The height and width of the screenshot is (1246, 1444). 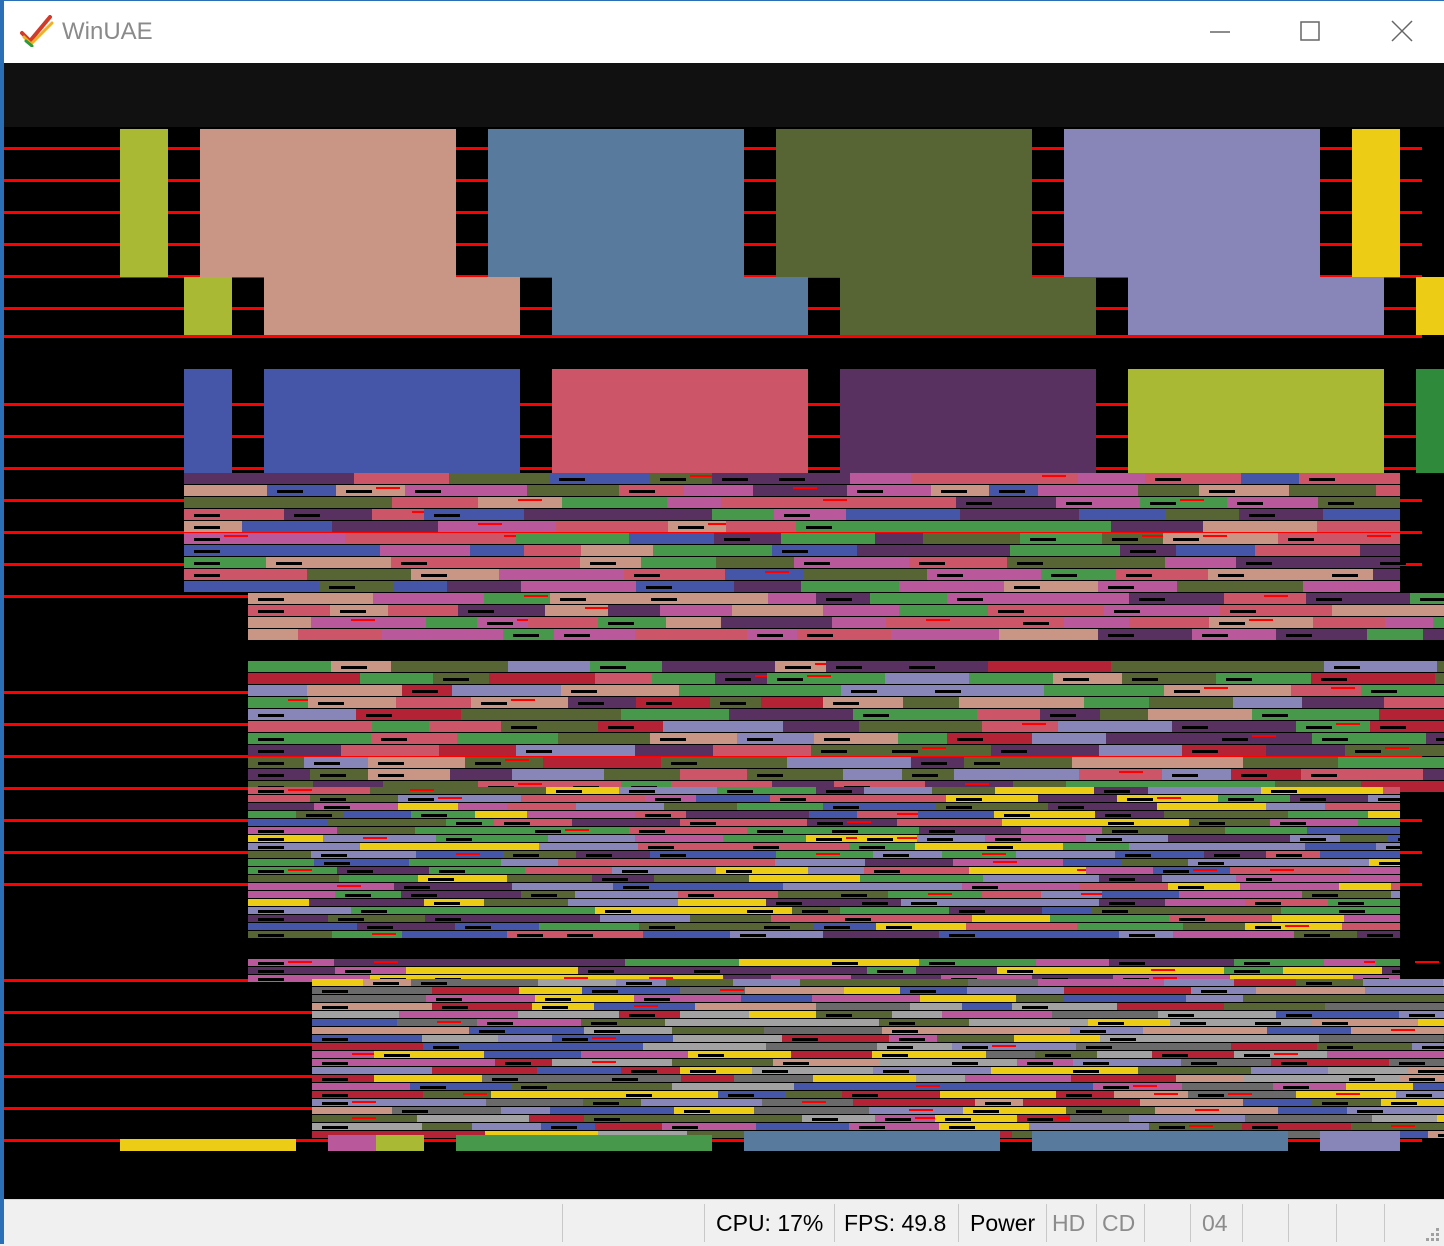 I want to click on status-separator, so click(x=1336, y=1223).